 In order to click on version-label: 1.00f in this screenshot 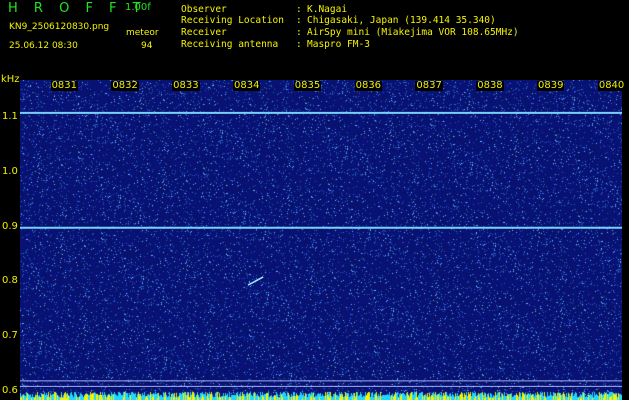, I will do `click(138, 7)`.